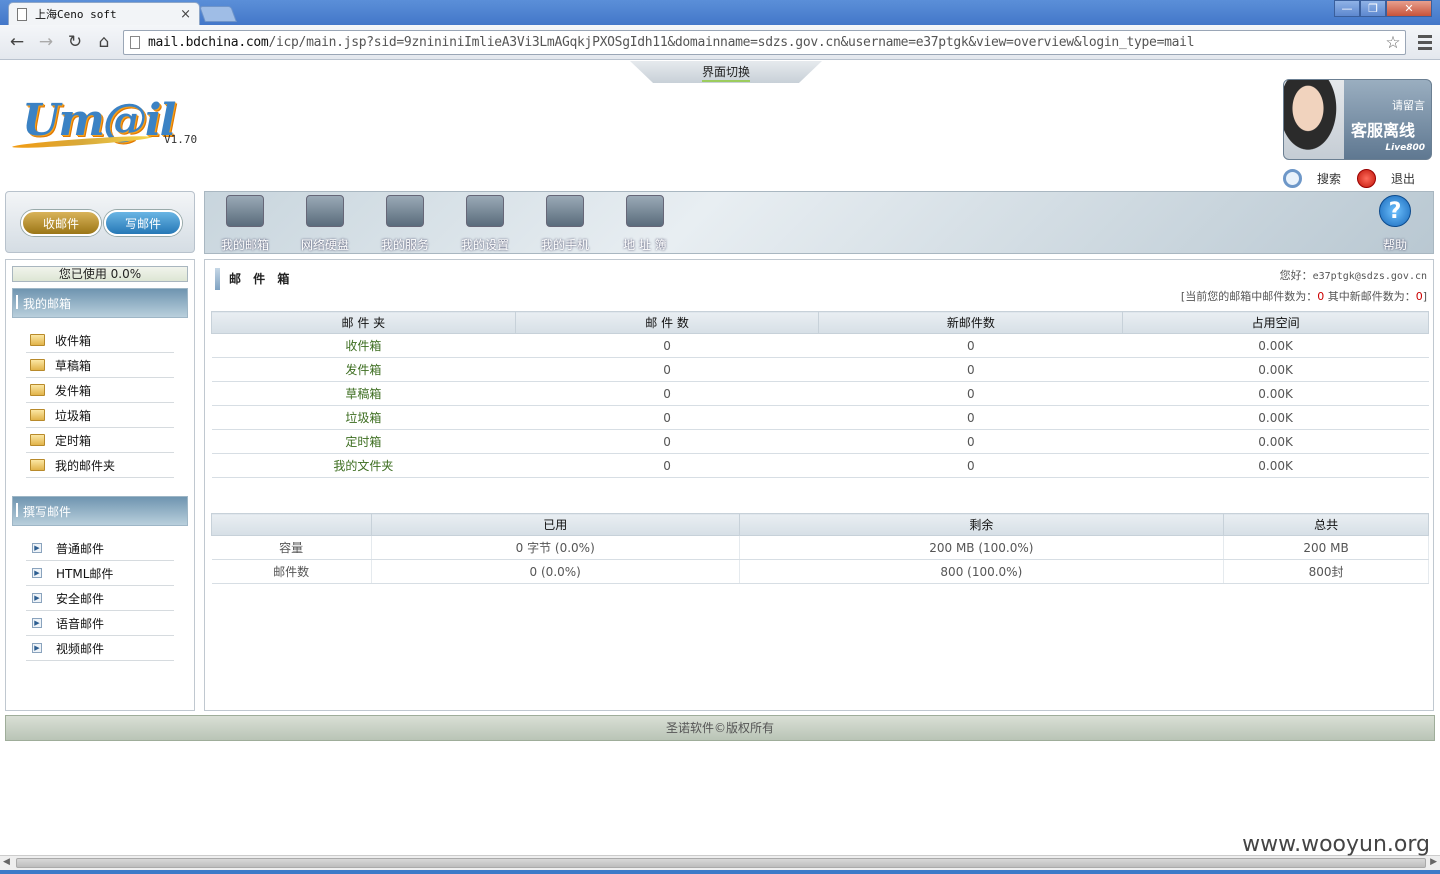  What do you see at coordinates (720, 12) in the screenshot?
I see `browser-titlebar: 上海Ceno soft × — ❐ ✕` at bounding box center [720, 12].